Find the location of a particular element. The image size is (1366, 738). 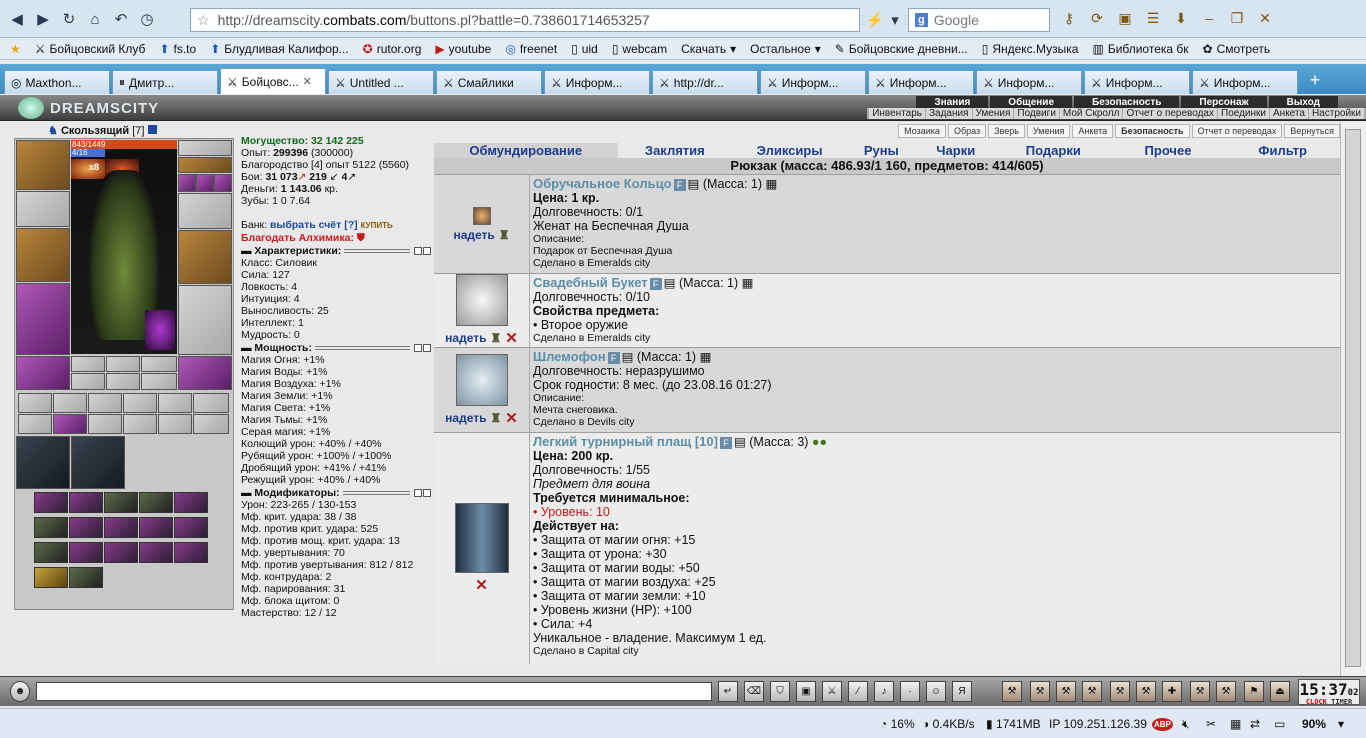

earring-slot is located at coordinates (205, 148).